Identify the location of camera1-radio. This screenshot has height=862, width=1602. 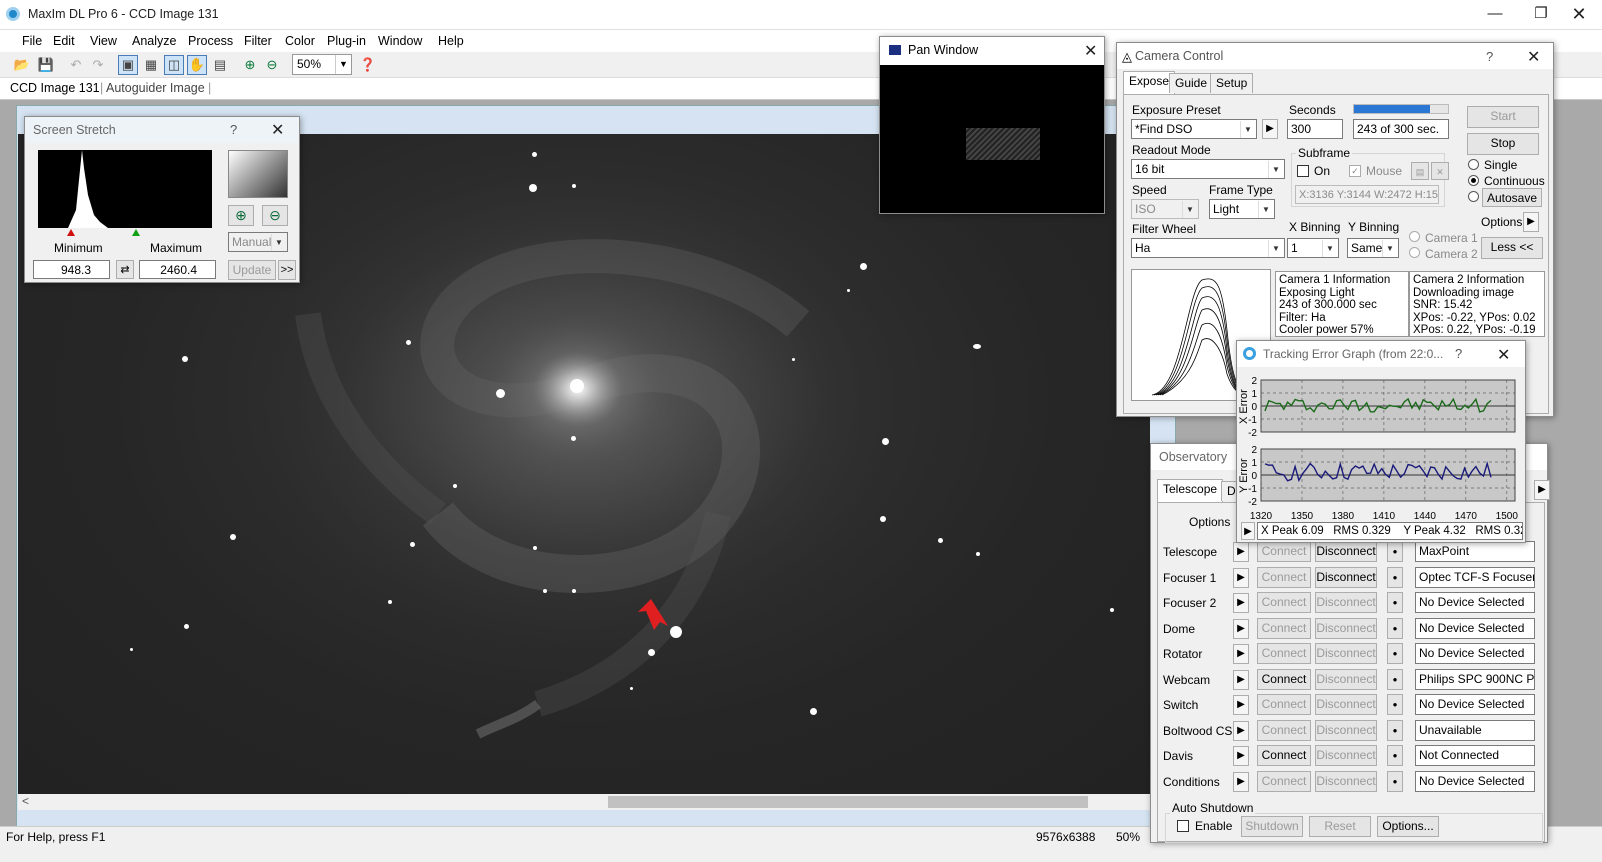
(1414, 236).